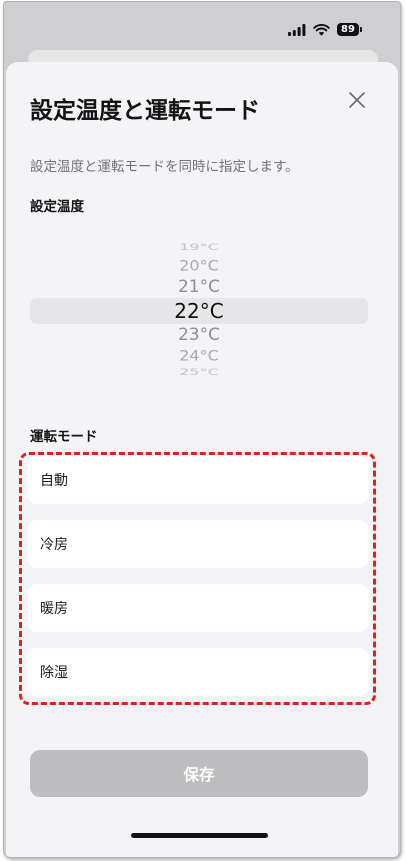  Describe the element at coordinates (199, 372) in the screenshot. I see `picker-option: 25°C` at that location.